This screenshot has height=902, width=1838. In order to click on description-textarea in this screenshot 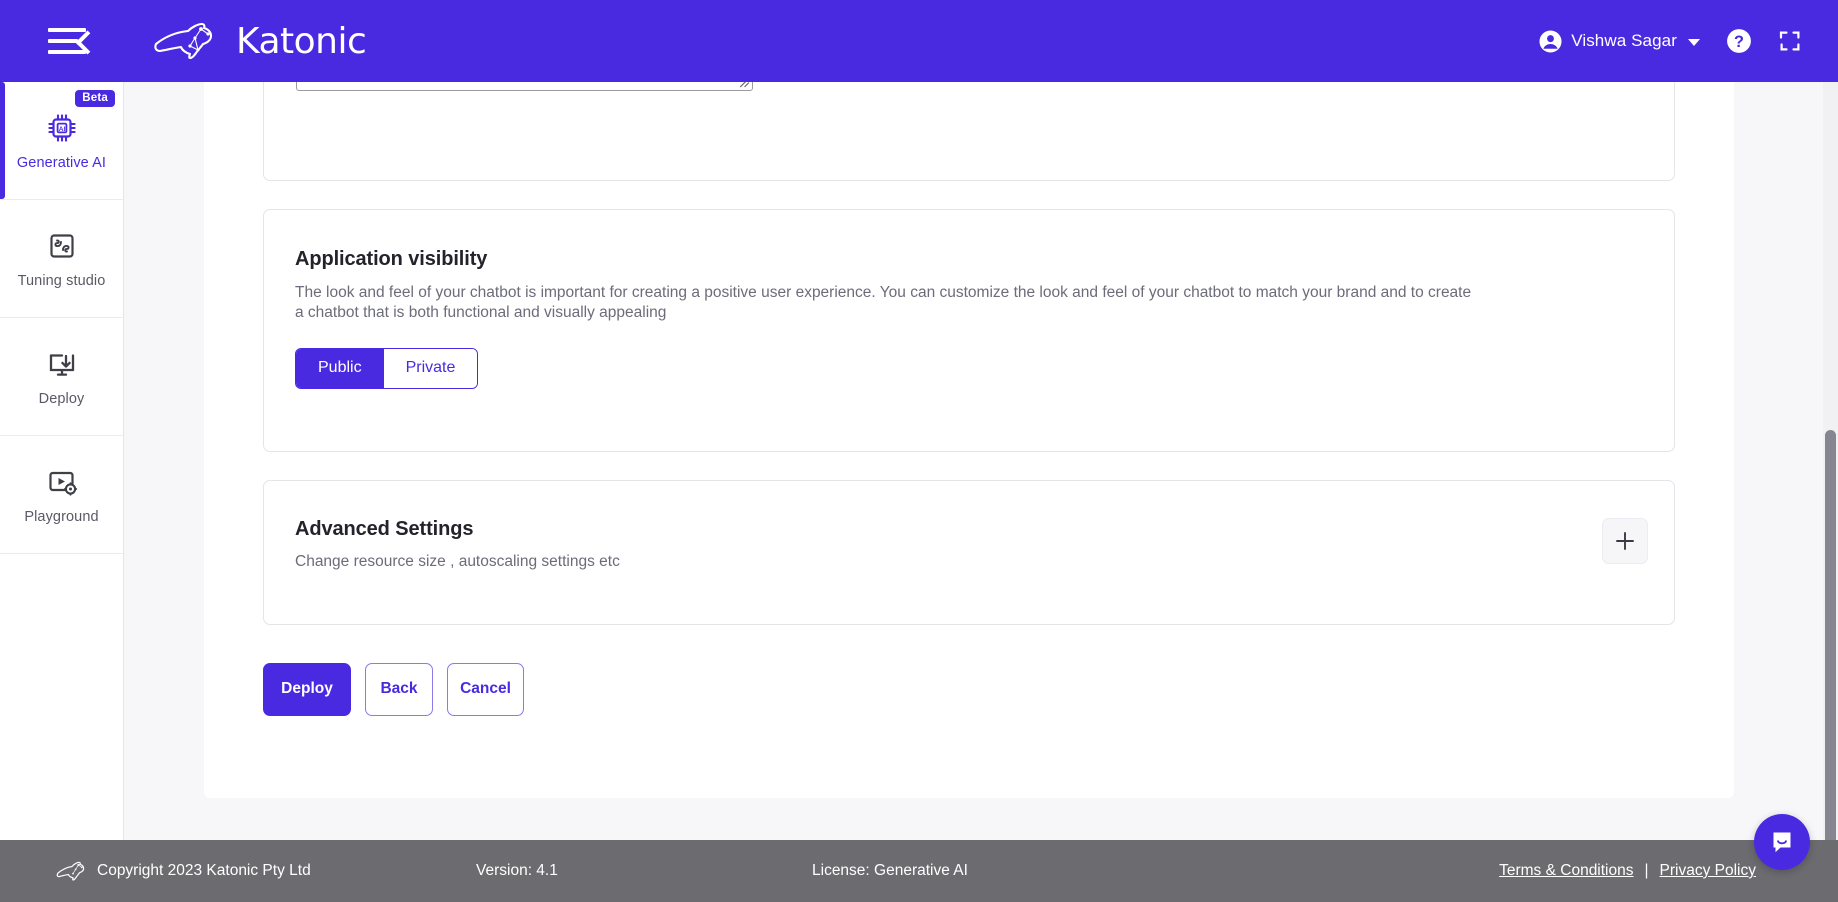, I will do `click(524, 86)`.